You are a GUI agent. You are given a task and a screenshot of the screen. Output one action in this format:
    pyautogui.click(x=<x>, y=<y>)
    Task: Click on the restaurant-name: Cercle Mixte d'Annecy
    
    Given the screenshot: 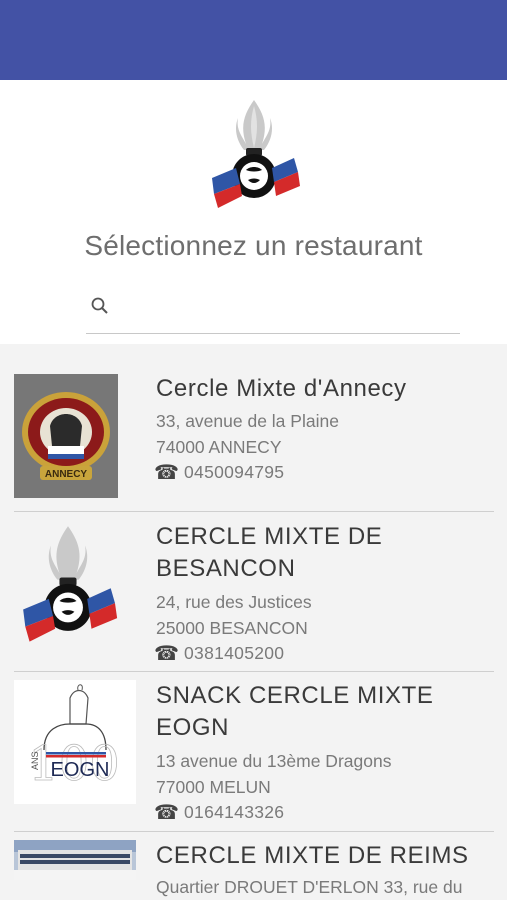 What is the action you would take?
    pyautogui.click(x=281, y=388)
    